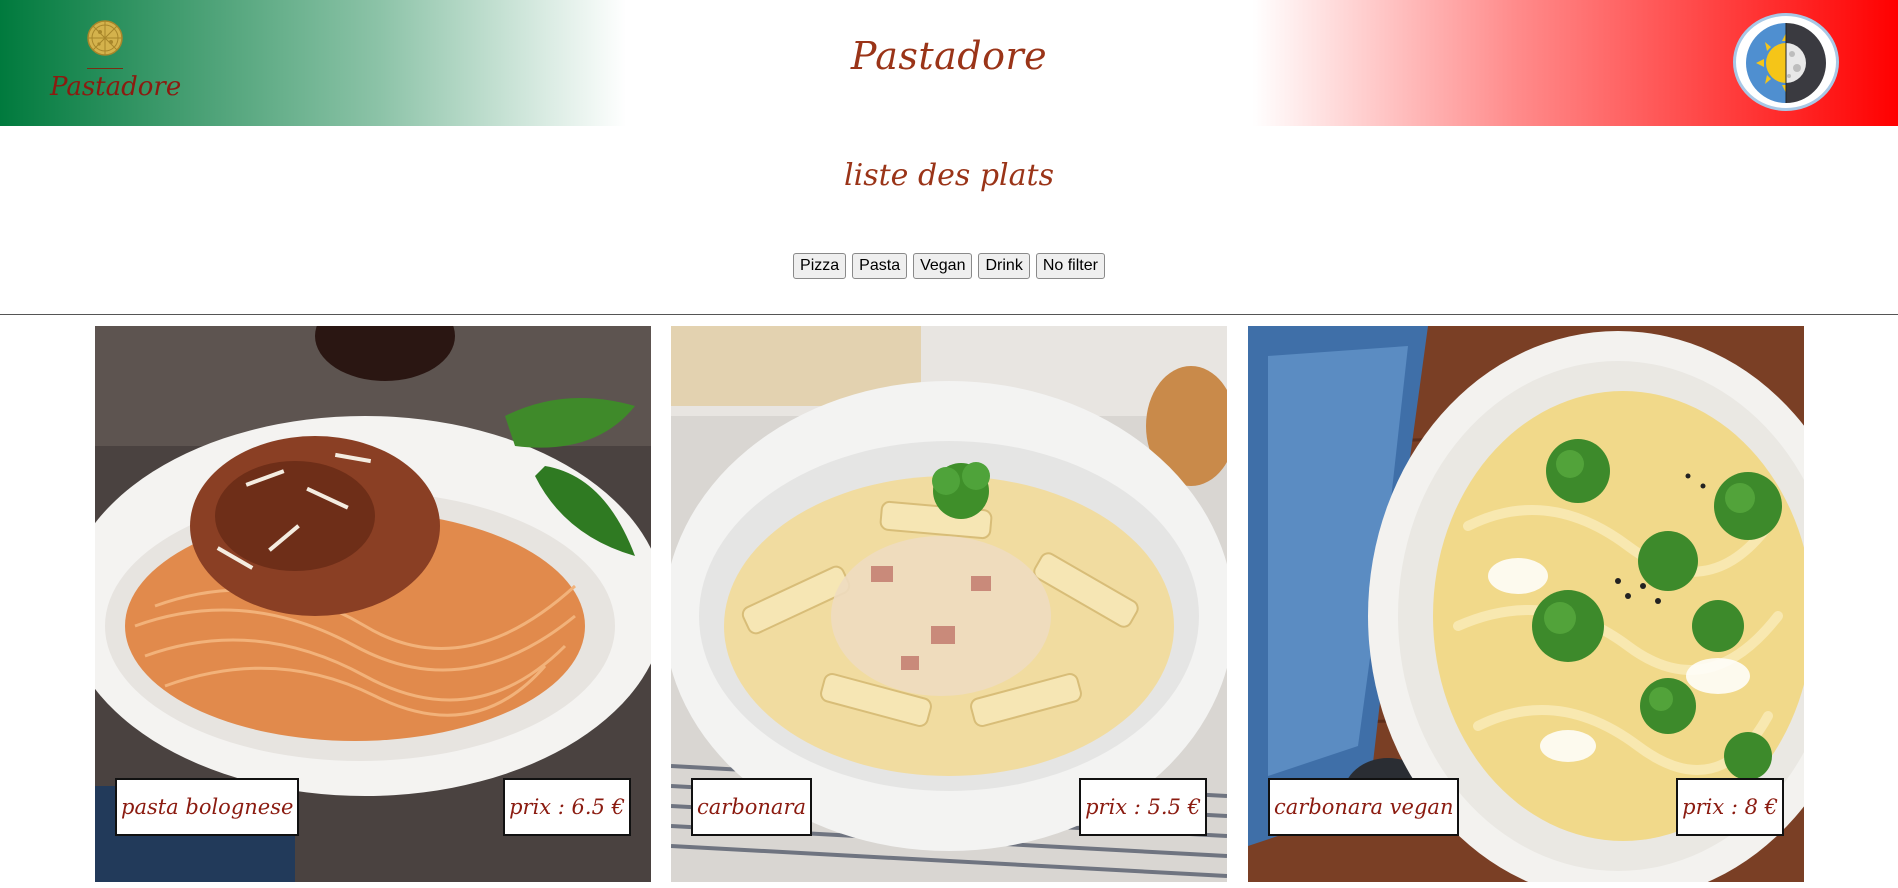 This screenshot has height=888, width=1898. Describe the element at coordinates (949, 175) in the screenshot. I see `page-heading: liste des plats` at that location.